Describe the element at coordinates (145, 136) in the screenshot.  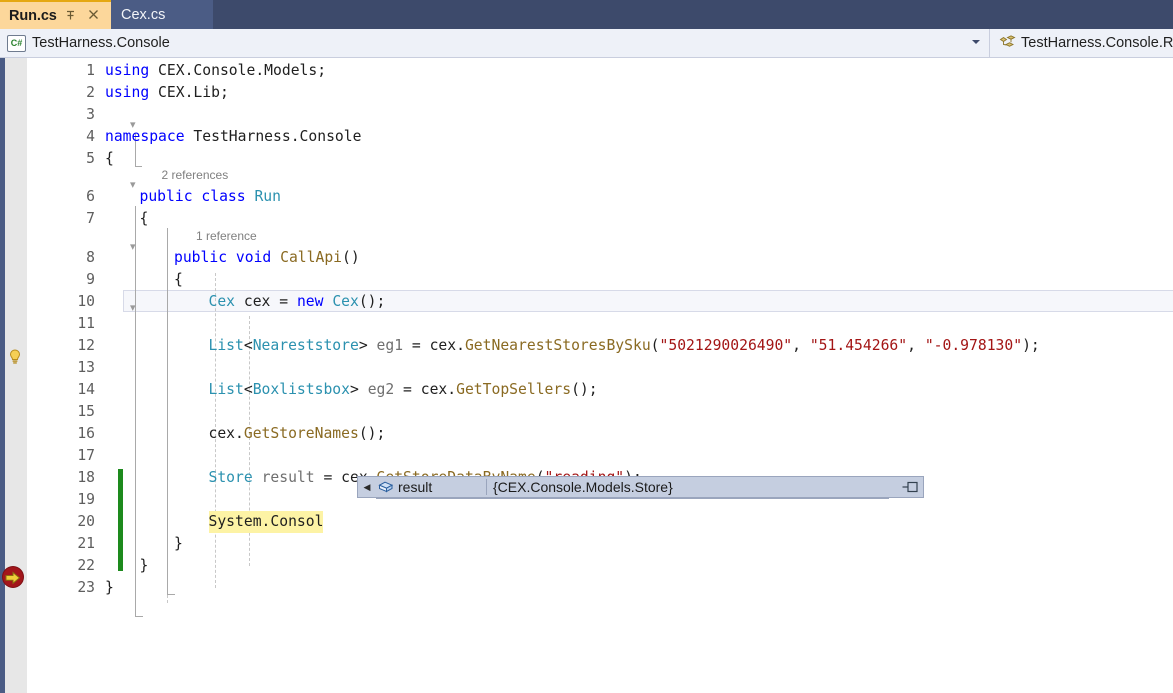
I see `code-token: namespace` at that location.